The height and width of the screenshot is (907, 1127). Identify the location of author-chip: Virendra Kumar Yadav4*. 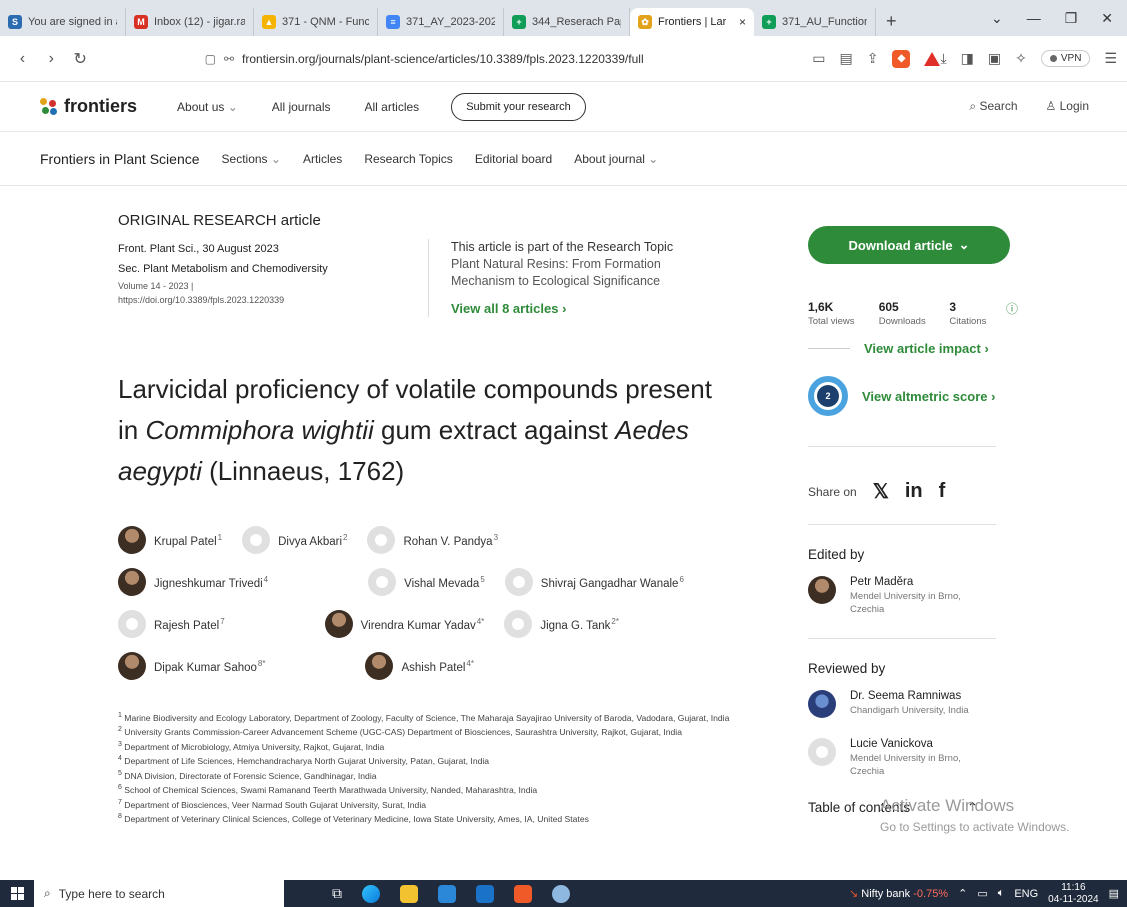
(404, 624).